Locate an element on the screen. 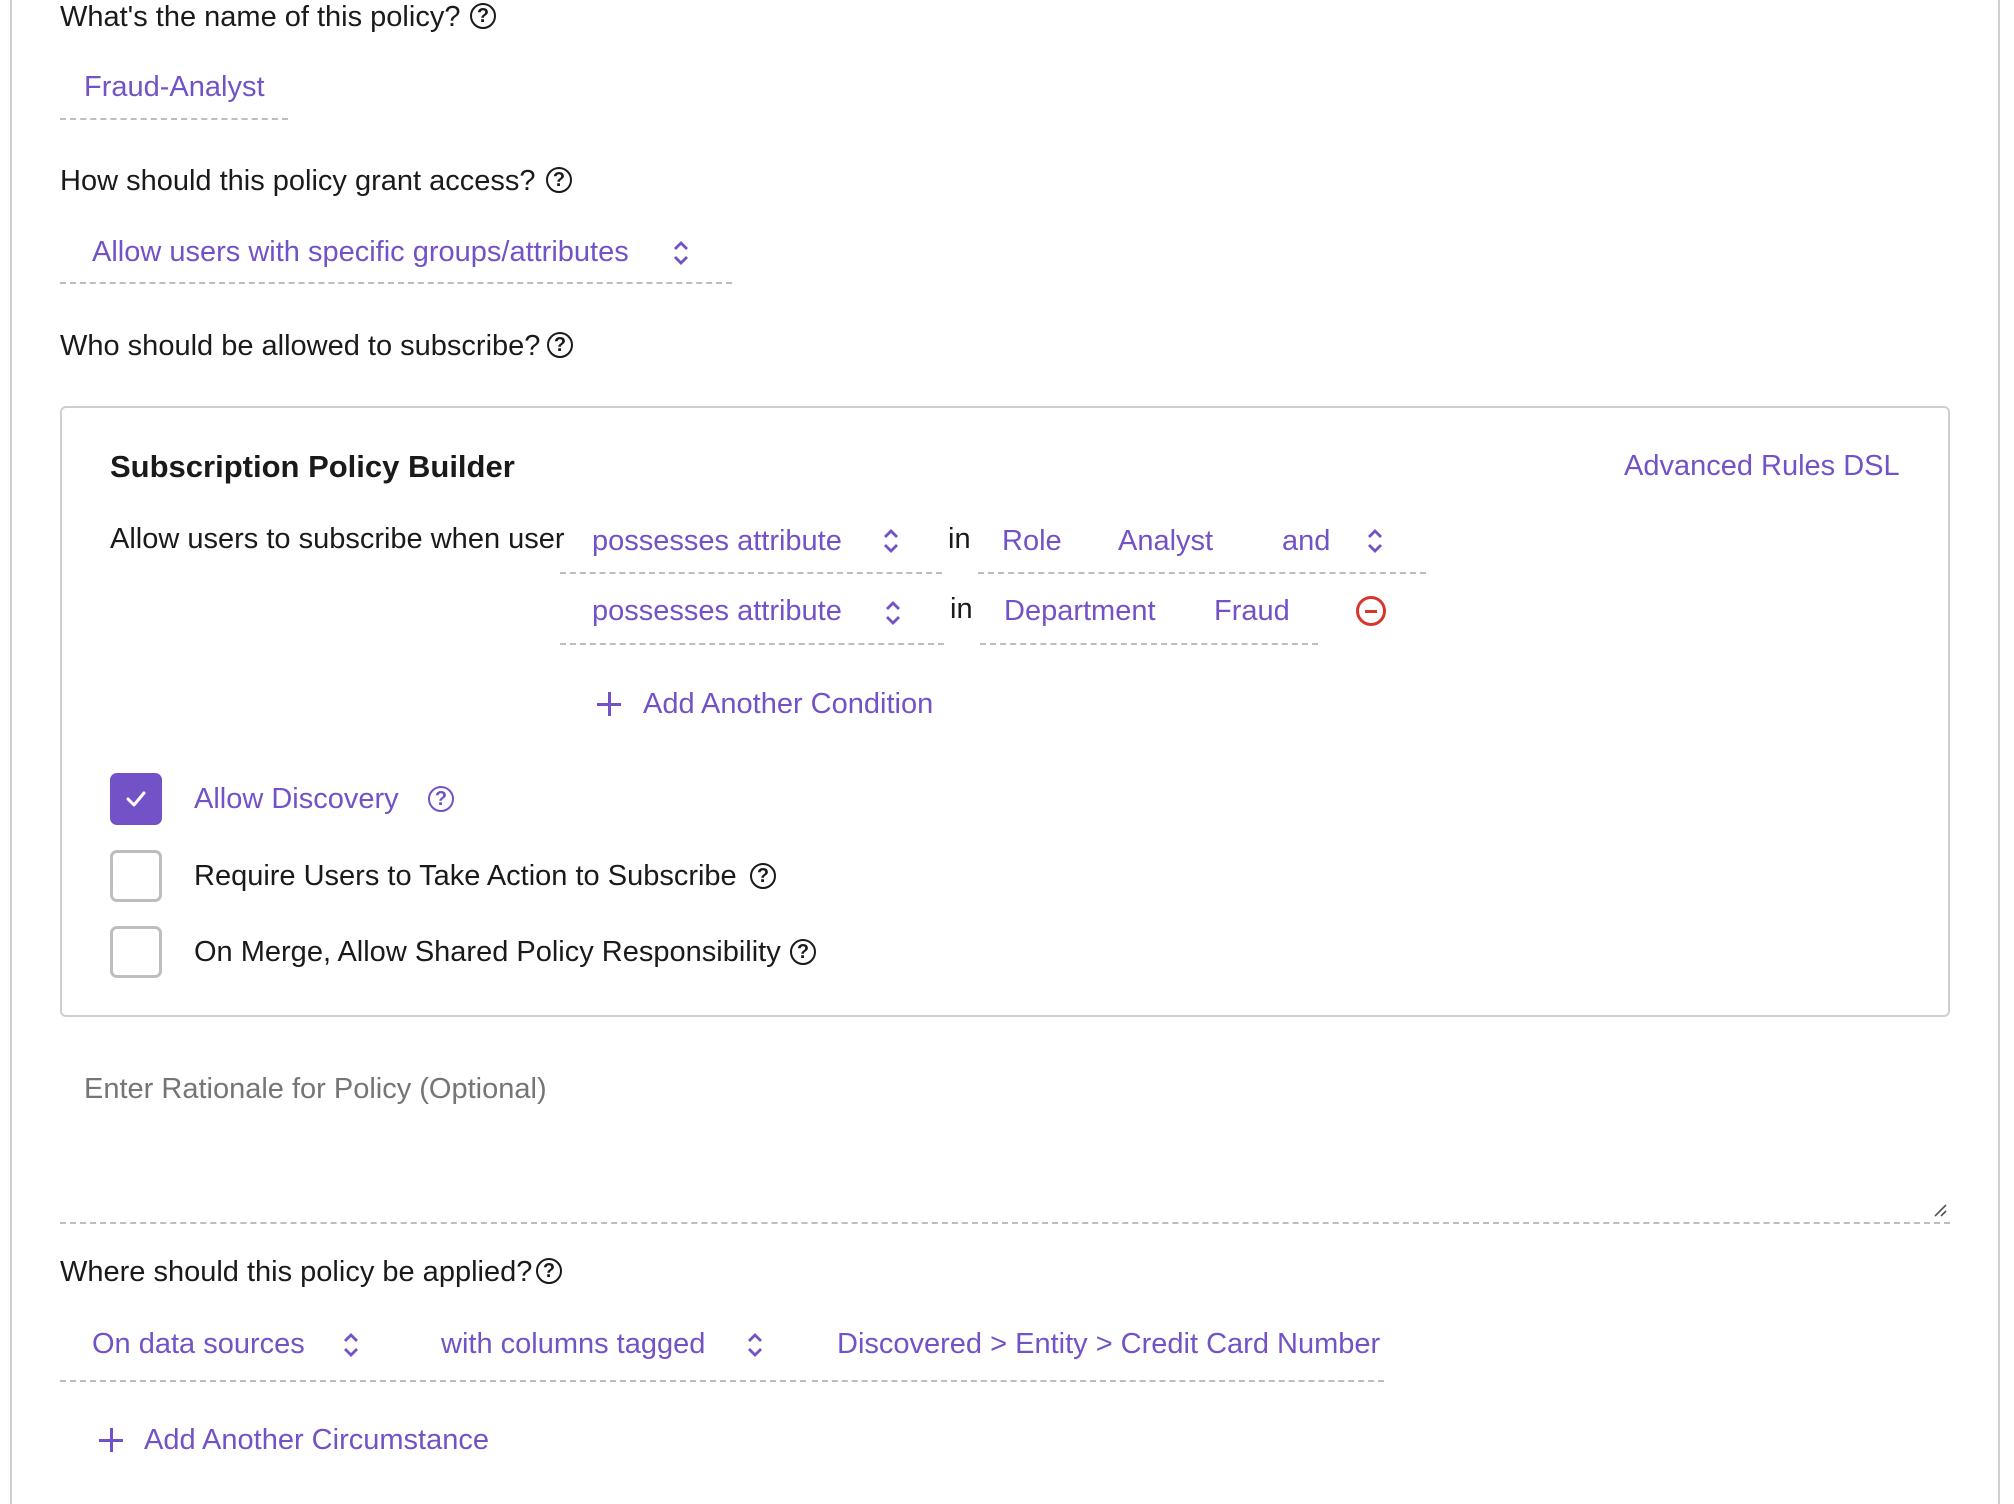  policy-name-question: What's the name of this policy? is located at coordinates (260, 17).